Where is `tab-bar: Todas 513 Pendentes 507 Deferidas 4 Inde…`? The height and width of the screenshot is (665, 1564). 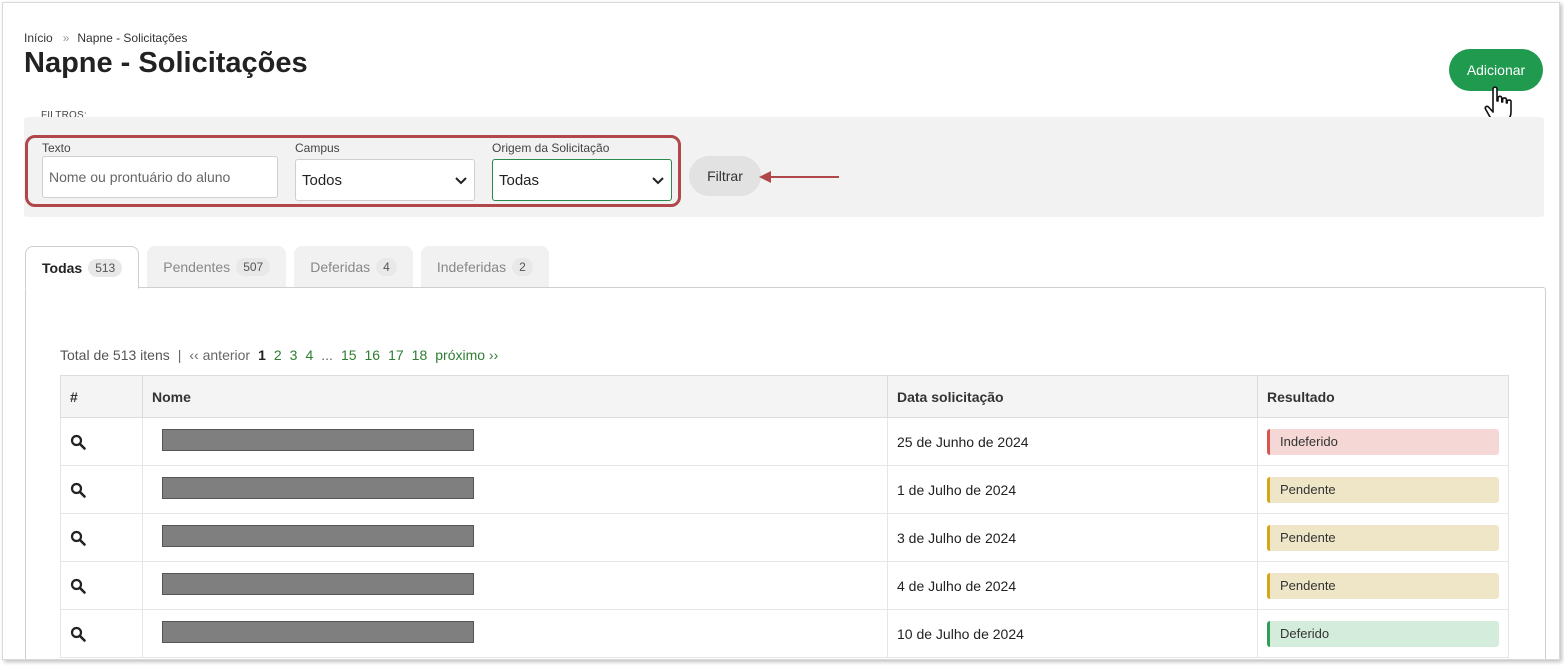 tab-bar: Todas 513 Pendentes 507 Deferidas 4 Inde… is located at coordinates (287, 267).